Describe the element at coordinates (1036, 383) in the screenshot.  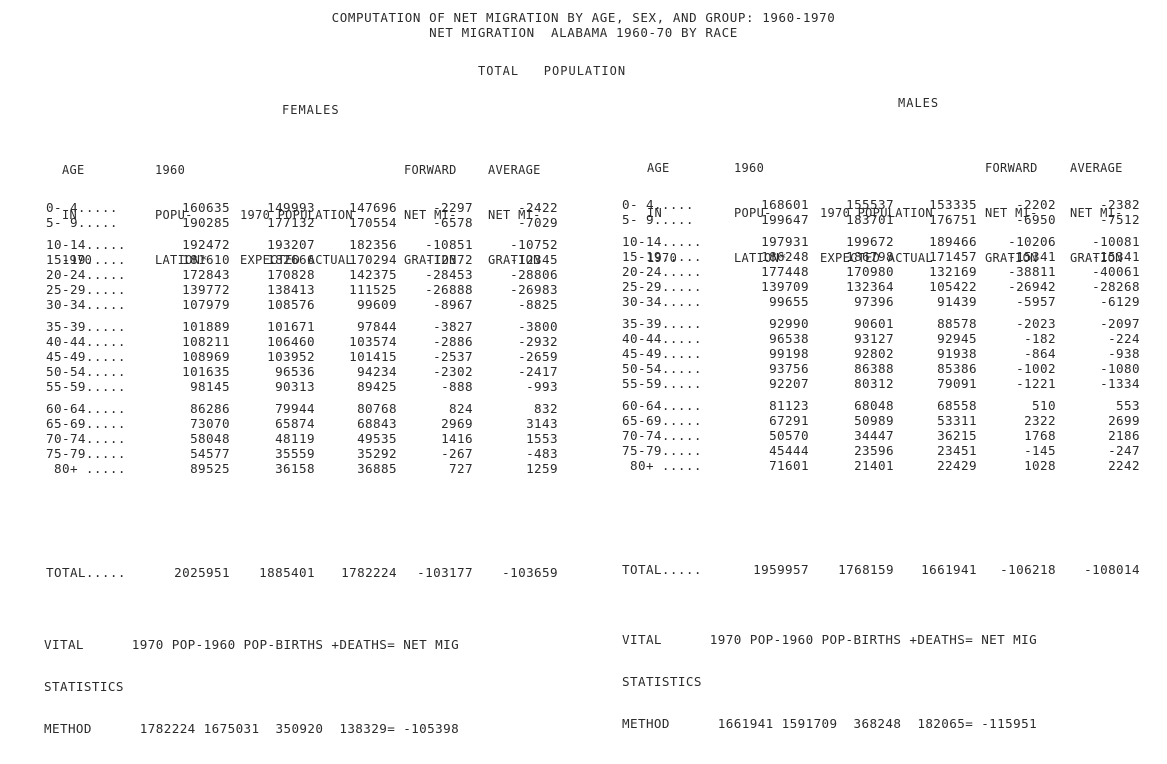
I see `cell-fwd: -1221` at that location.